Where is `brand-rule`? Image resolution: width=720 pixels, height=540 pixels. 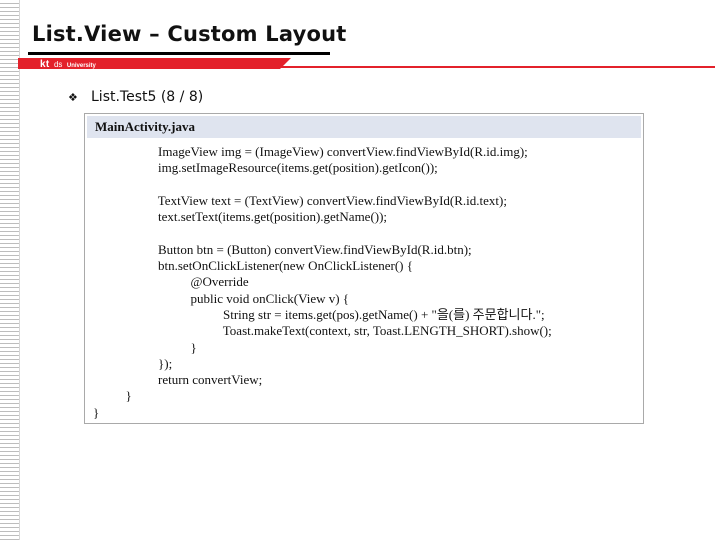
brand-rule is located at coordinates (494, 67).